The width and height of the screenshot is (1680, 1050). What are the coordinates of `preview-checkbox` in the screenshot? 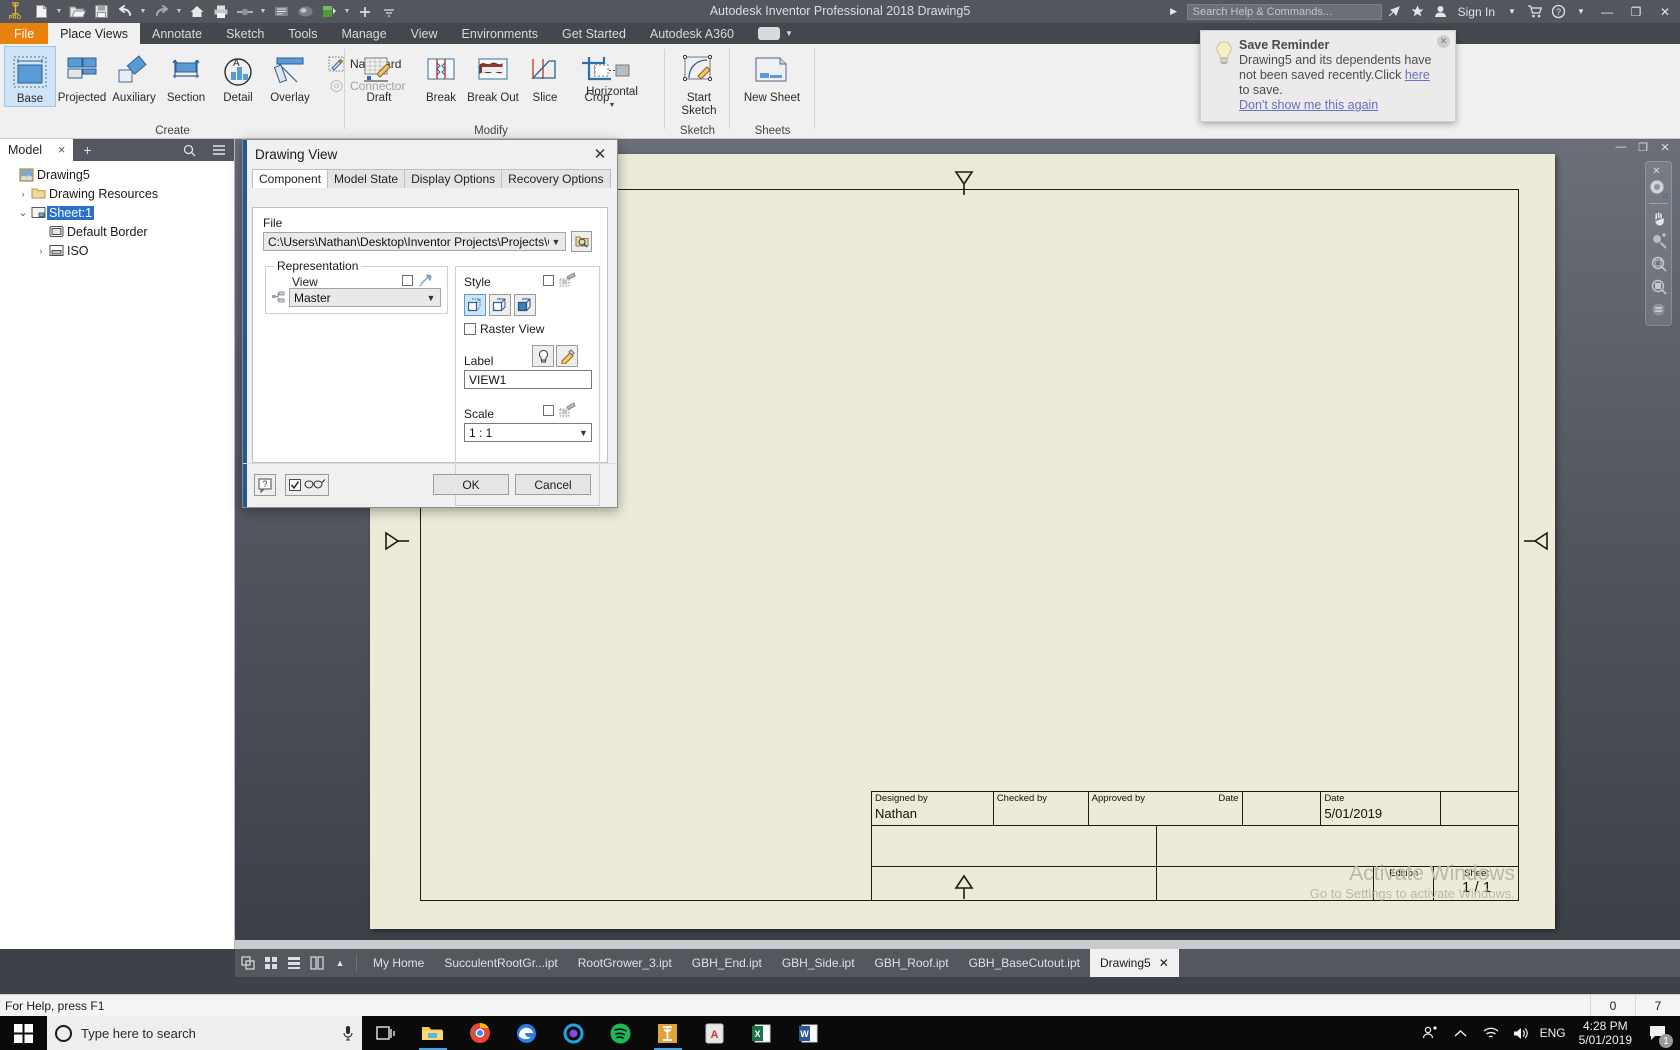 It's located at (294, 485).